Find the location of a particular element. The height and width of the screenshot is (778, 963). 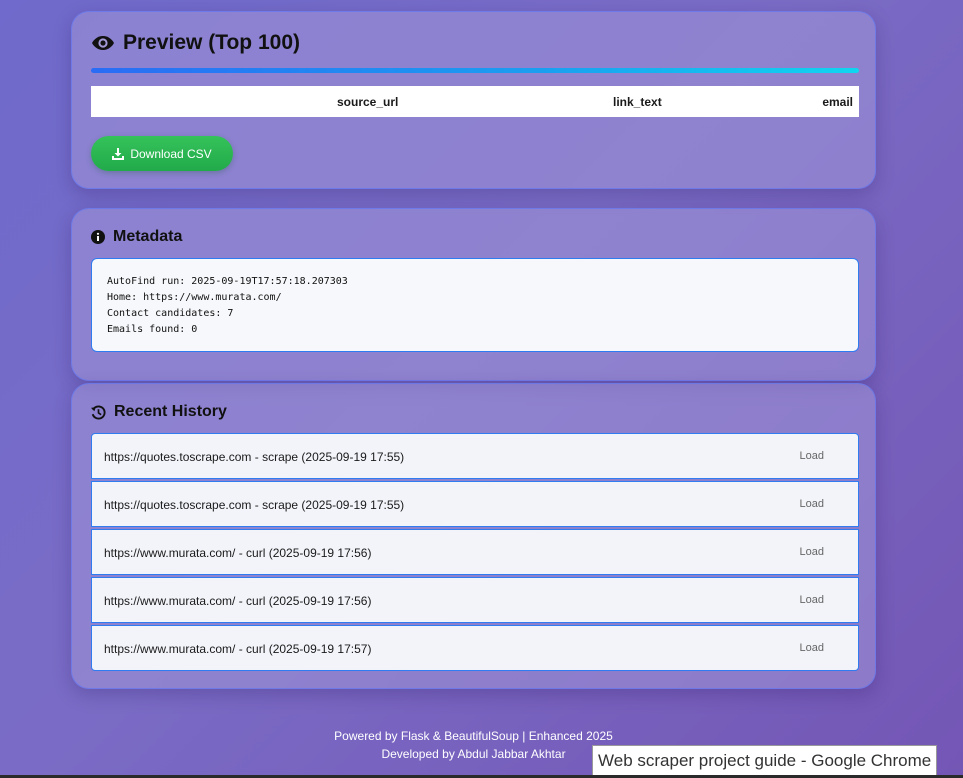

metadata-line: AutoFind run: 2025-09-19T17:57:18.207303 is located at coordinates (227, 281).